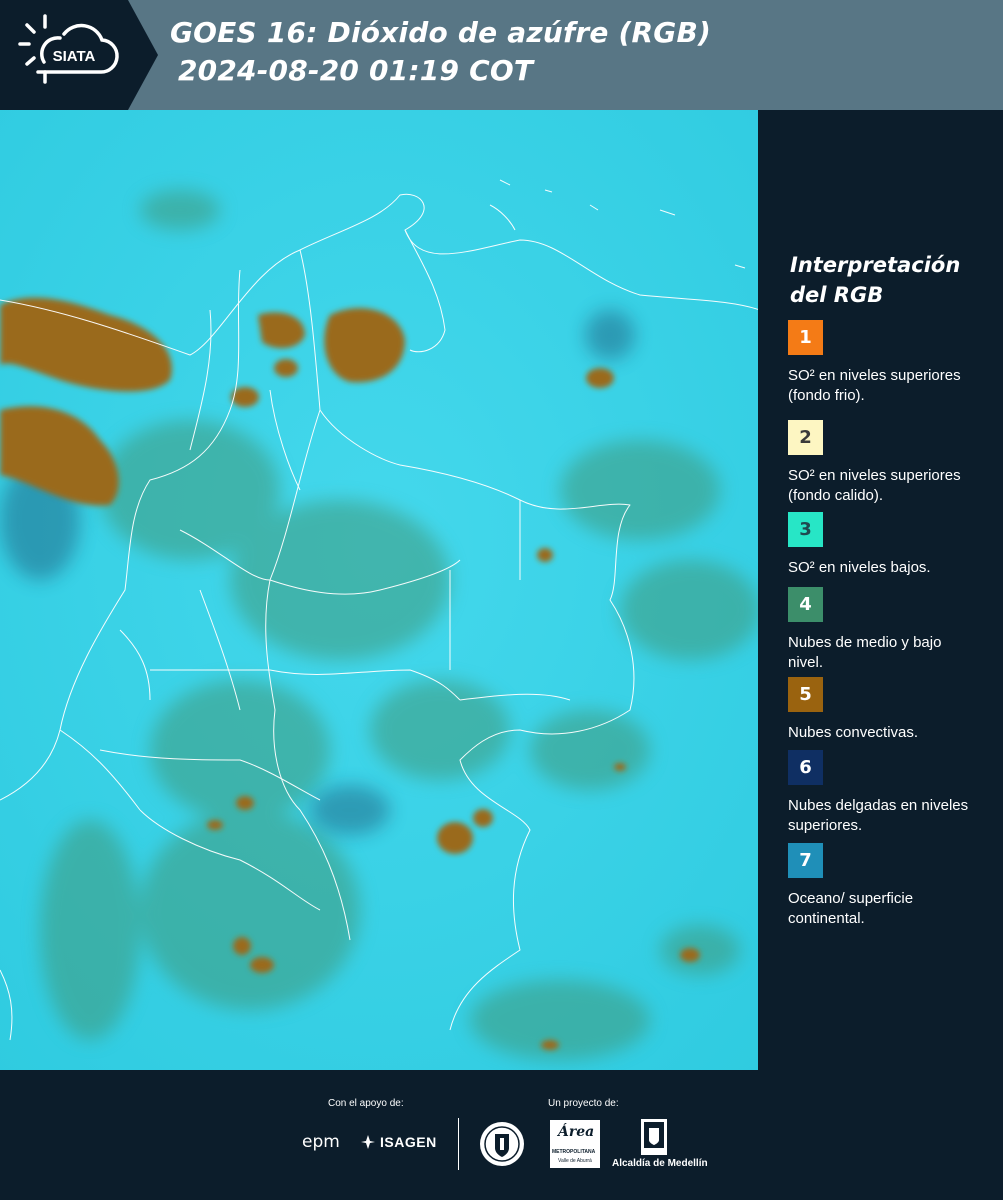 This screenshot has height=1200, width=1003. I want to click on area-logo-region: Valle de Aburrá, so click(575, 1161).